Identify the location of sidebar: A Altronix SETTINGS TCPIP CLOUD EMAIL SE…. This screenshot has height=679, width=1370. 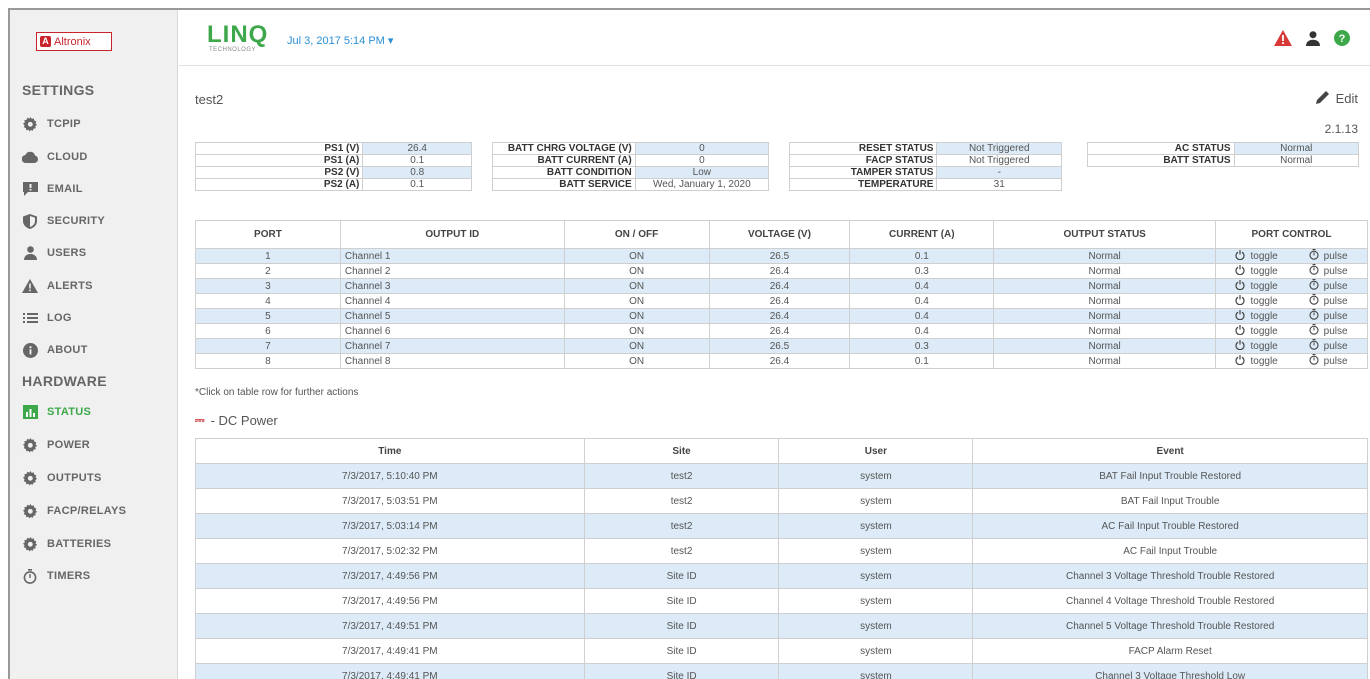
(94, 344).